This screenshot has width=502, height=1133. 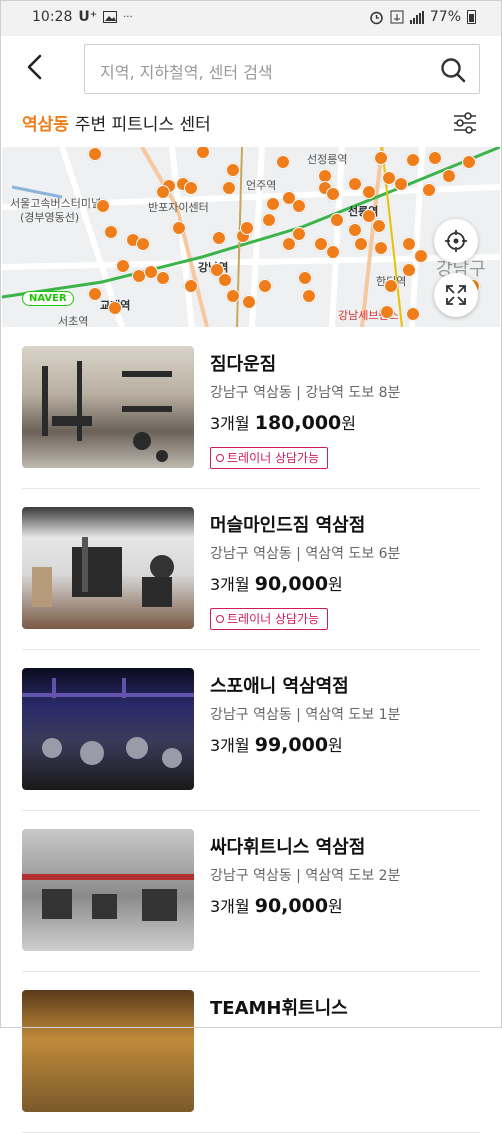 I want to click on map-label: 선정릉역, so click(x=327, y=159).